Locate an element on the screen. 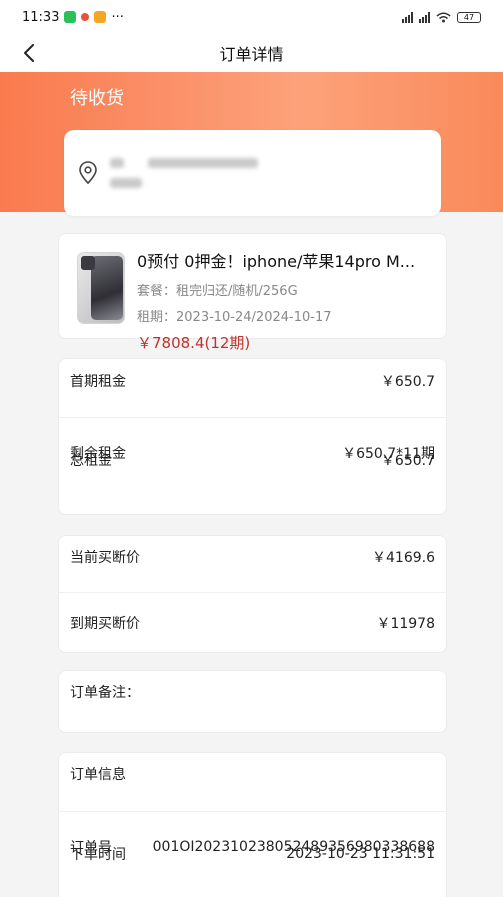 This screenshot has height=897, width=503. current-buyout-label: 当前买断价 is located at coordinates (105, 558).